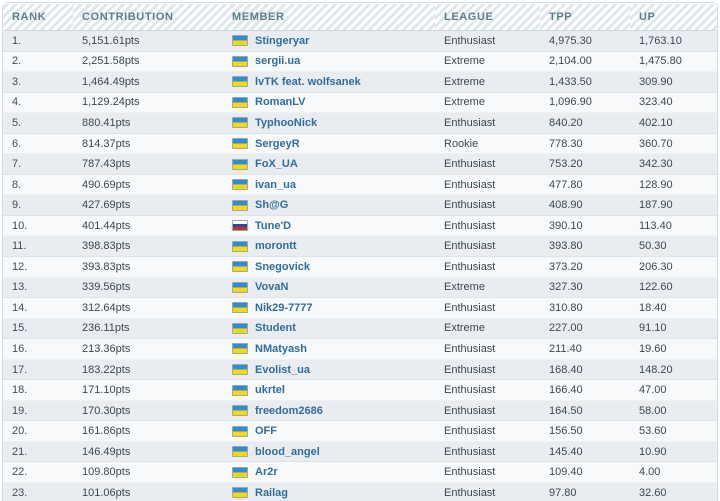 This screenshot has height=501, width=720. I want to click on table-row: 13. 339.56pts VovaN Extreme 327.30 122.60, so click(360, 287).